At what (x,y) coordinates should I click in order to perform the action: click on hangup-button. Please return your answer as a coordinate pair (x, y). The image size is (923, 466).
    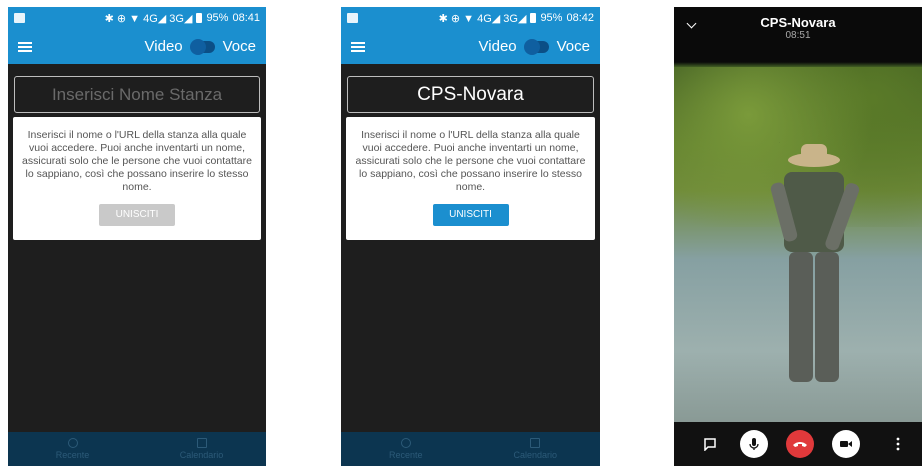
    Looking at the image, I should click on (800, 444).